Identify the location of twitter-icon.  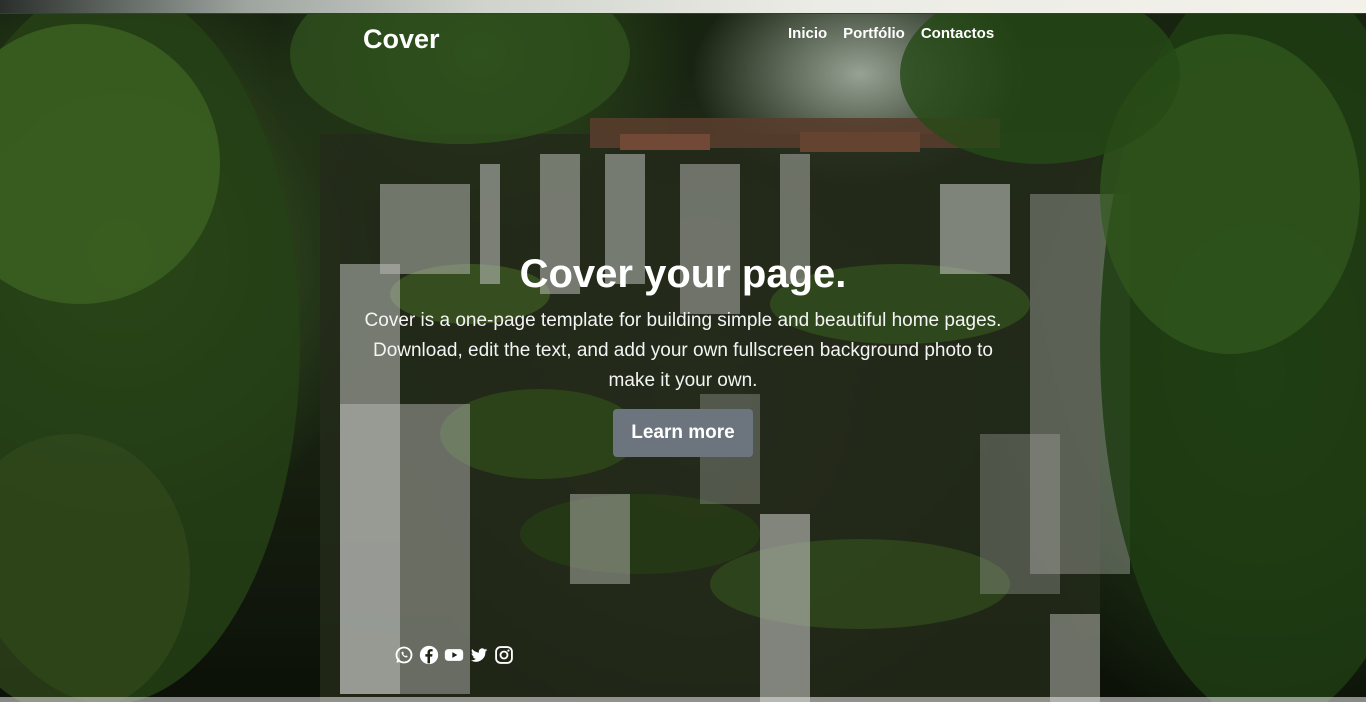
(479, 655).